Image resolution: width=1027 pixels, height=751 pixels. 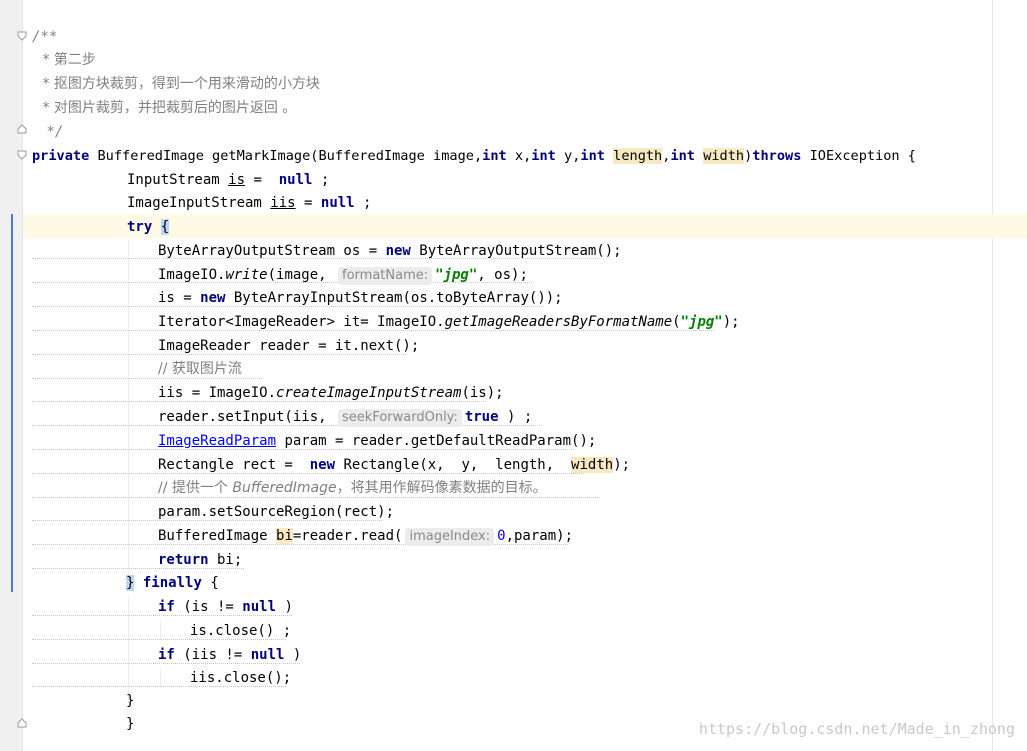 What do you see at coordinates (385, 276) in the screenshot?
I see `parameter-hint: formatName:` at bounding box center [385, 276].